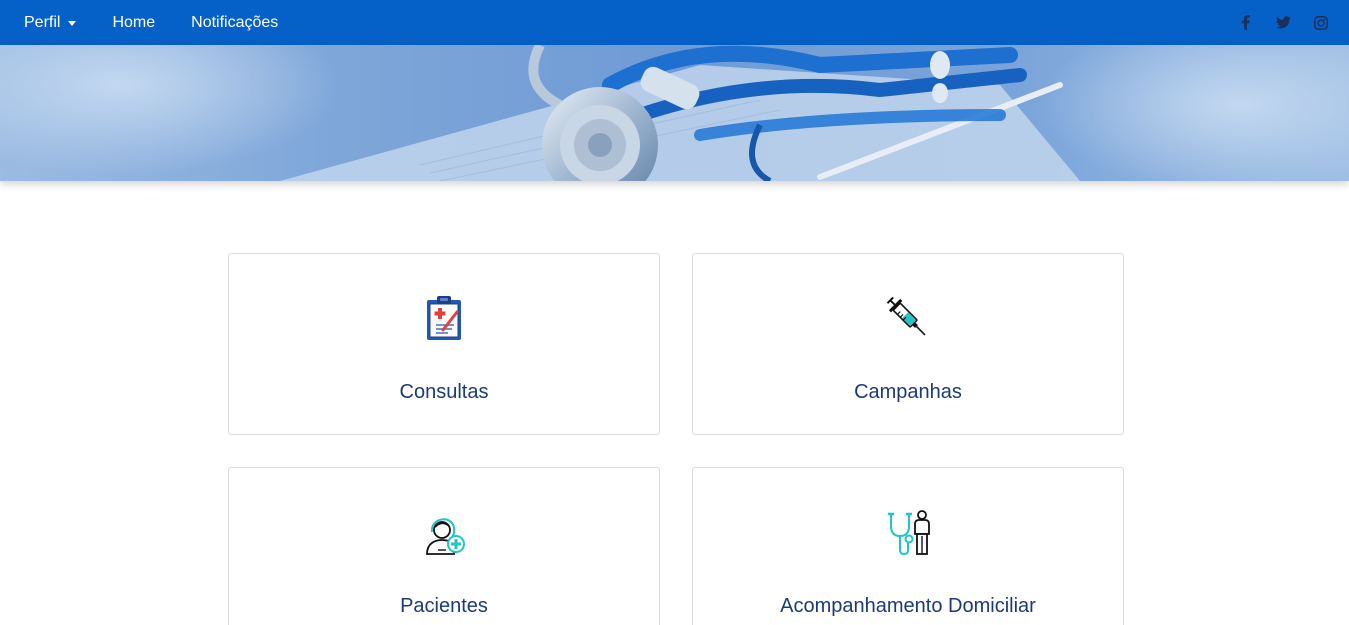 This screenshot has height=625, width=1349. I want to click on nav-perfil-label: Perfil, so click(42, 22).